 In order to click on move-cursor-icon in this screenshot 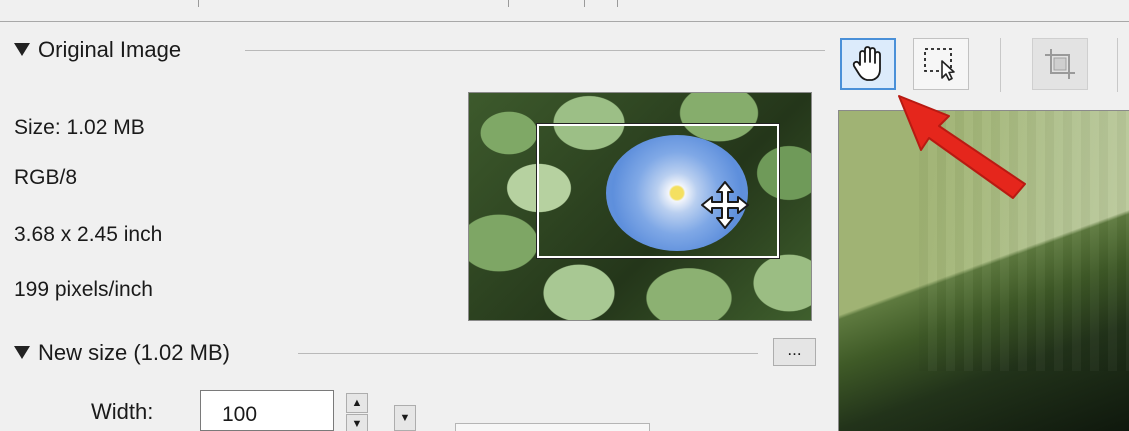, I will do `click(725, 205)`.